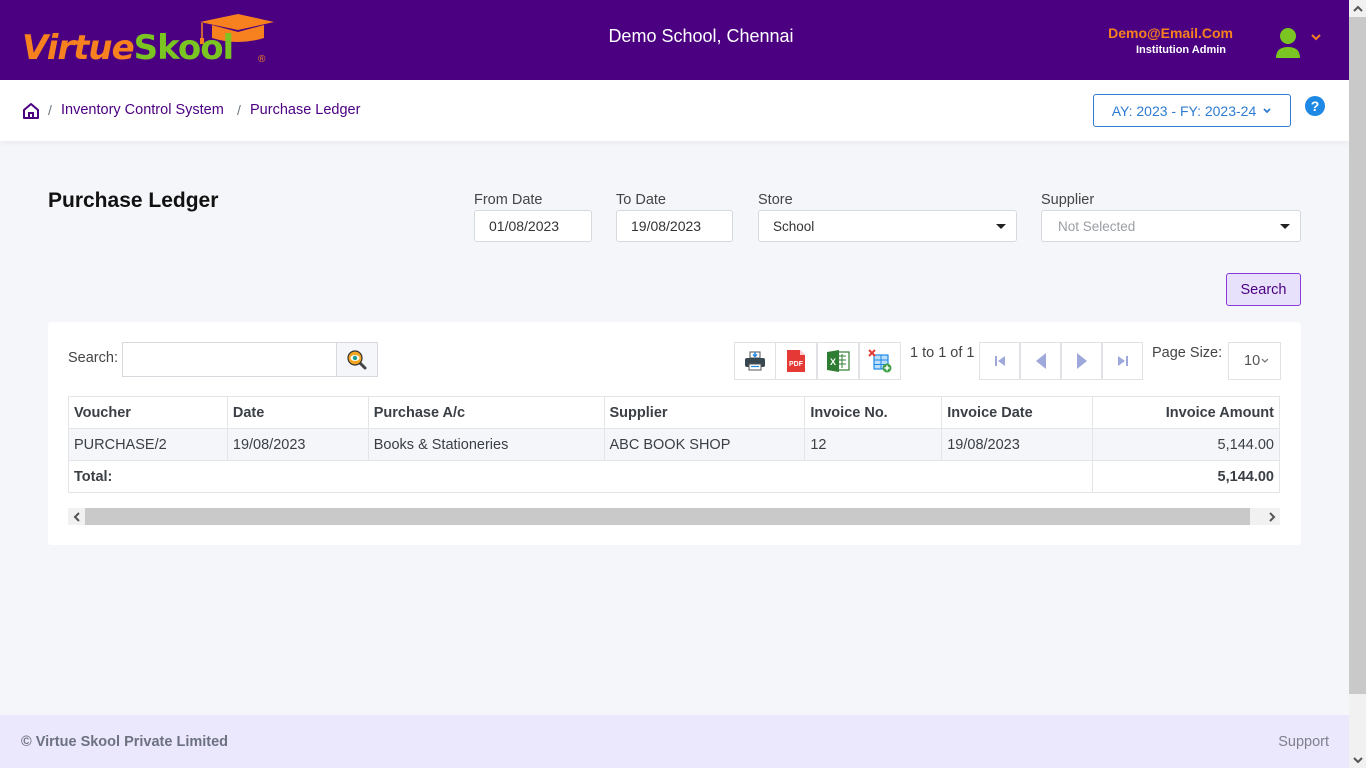  I want to click on excel-icon-text: X, so click(833, 362).